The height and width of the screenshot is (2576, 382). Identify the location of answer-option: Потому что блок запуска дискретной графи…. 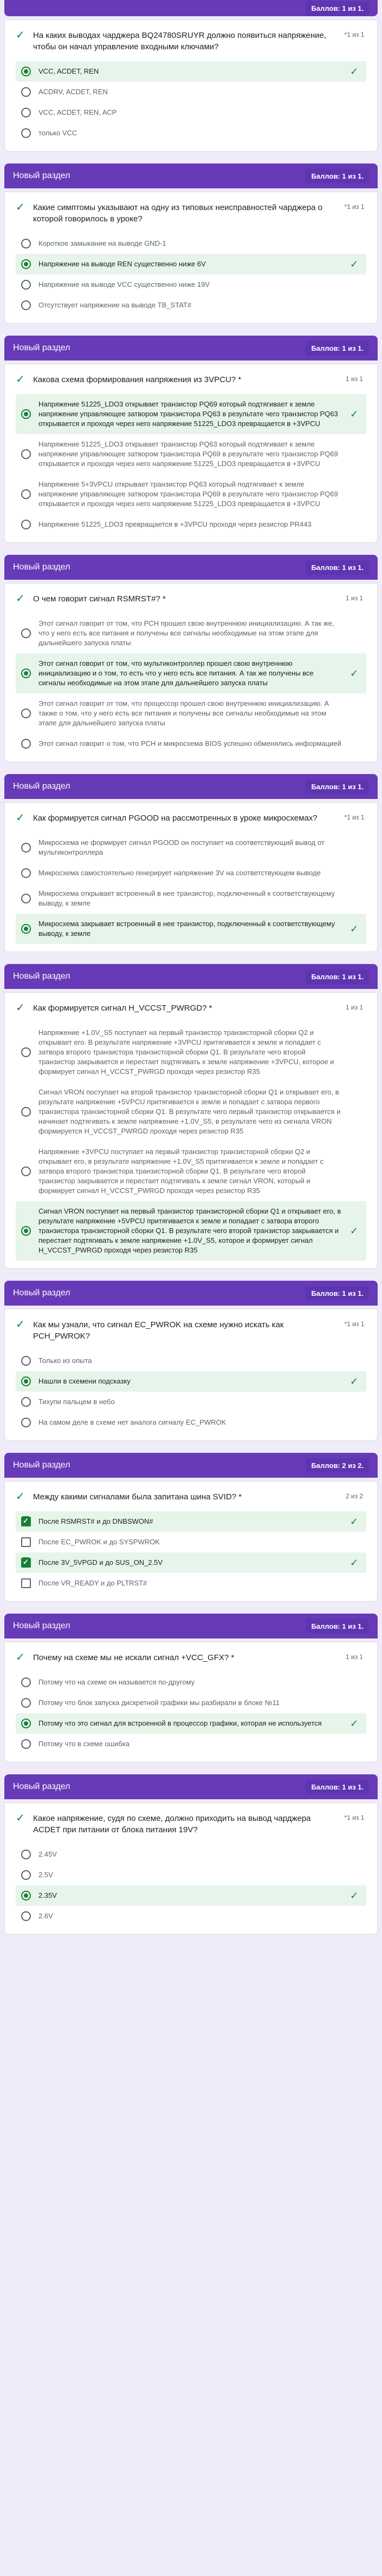
(191, 1703).